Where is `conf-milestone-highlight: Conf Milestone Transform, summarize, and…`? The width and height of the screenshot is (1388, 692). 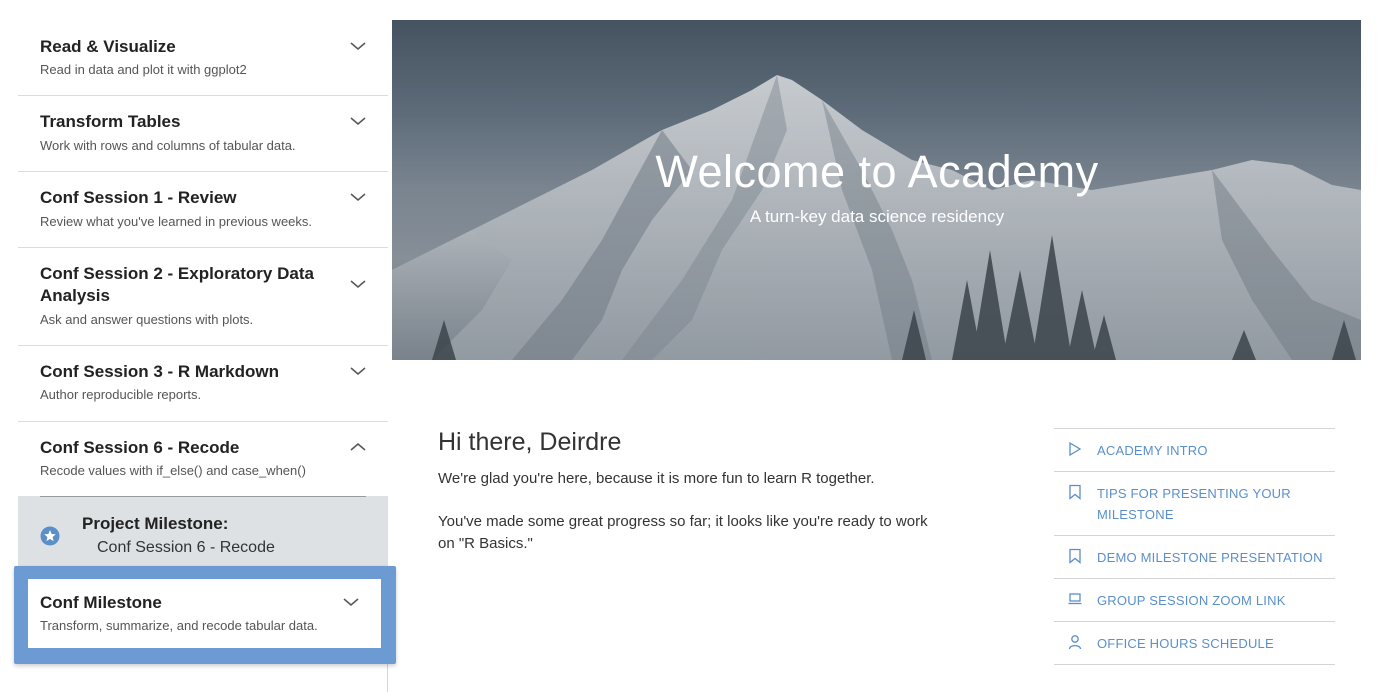 conf-milestone-highlight: Conf Milestone Transform, summarize, and… is located at coordinates (205, 615).